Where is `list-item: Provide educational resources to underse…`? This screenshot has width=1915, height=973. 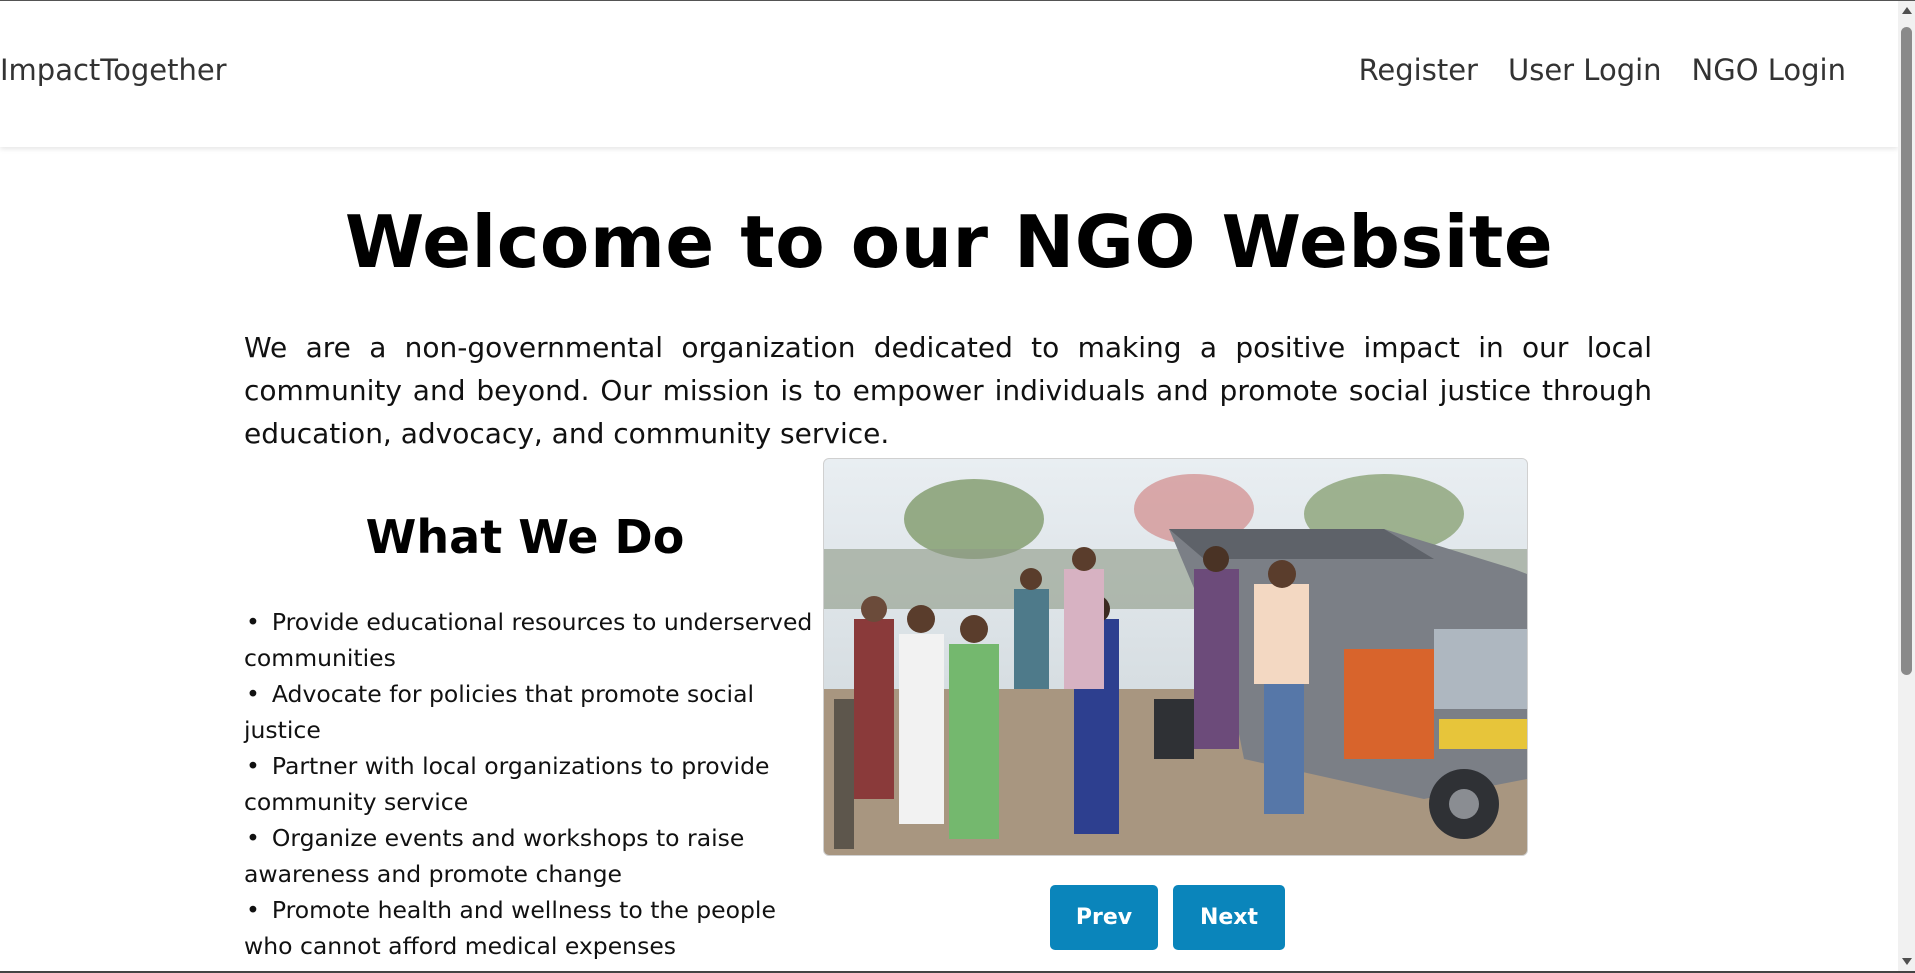
list-item: Provide educational resources to underse… is located at coordinates (530, 640).